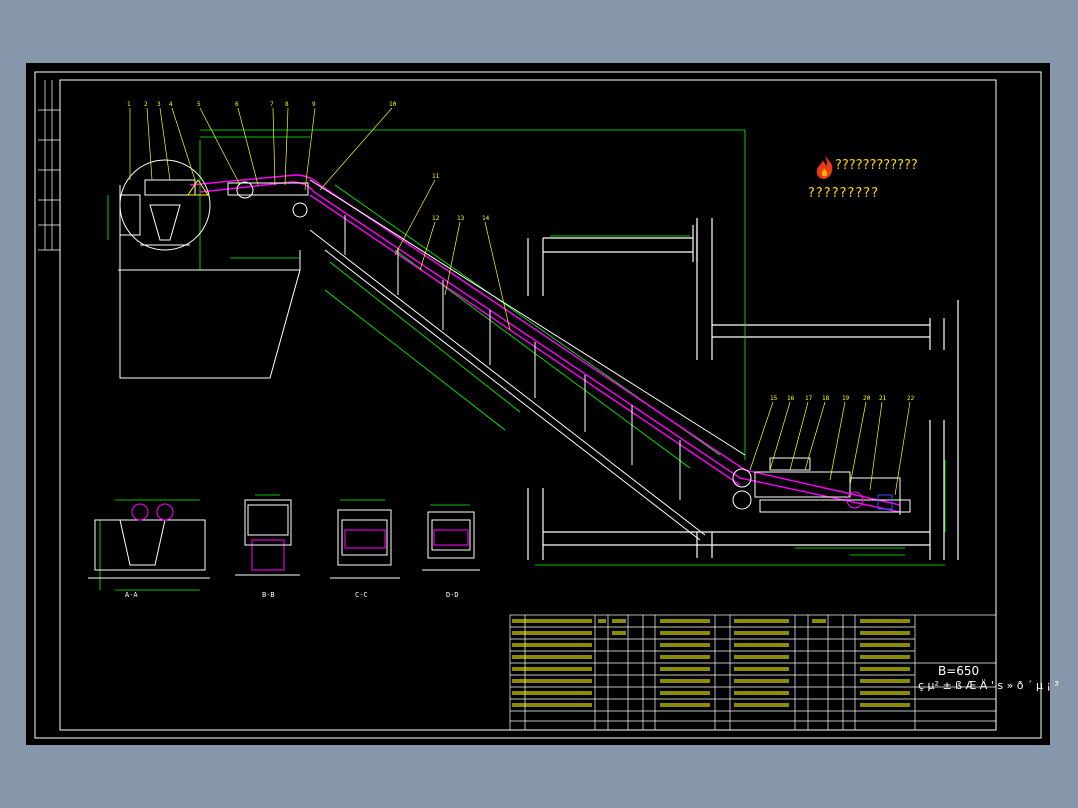 The width and height of the screenshot is (1078, 808). Describe the element at coordinates (844, 193) in the screenshot. I see `watermark-line-2: ?????????` at that location.